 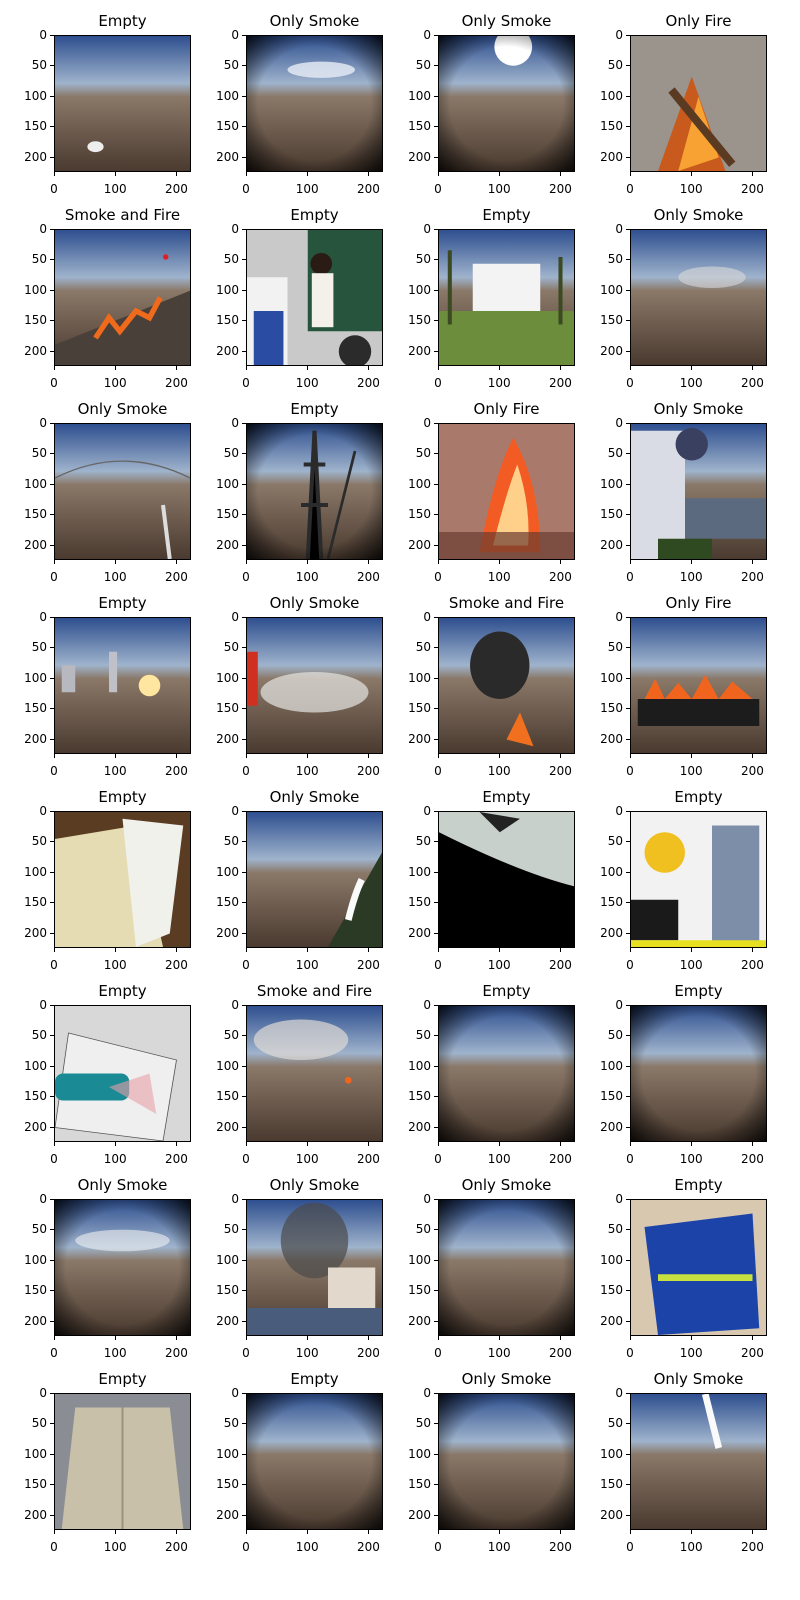 What do you see at coordinates (314, 991) in the screenshot?
I see `panel-title: Smoke and Fire` at bounding box center [314, 991].